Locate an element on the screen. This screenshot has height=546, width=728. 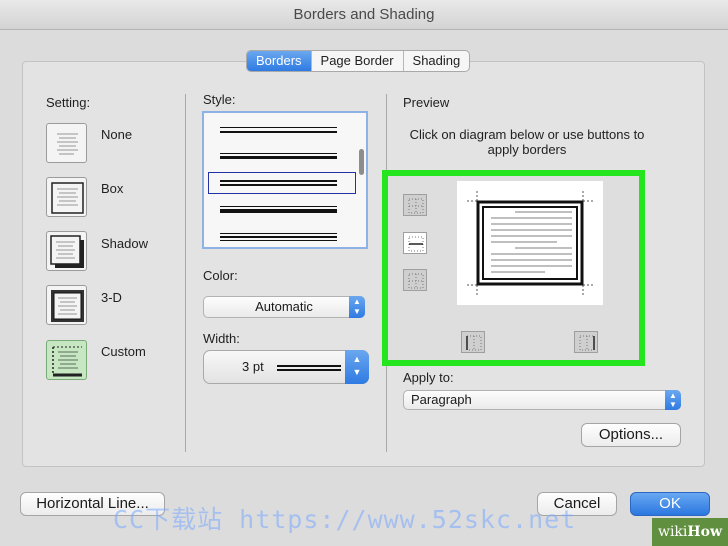
style-option-thin-double is located at coordinates (278, 130).